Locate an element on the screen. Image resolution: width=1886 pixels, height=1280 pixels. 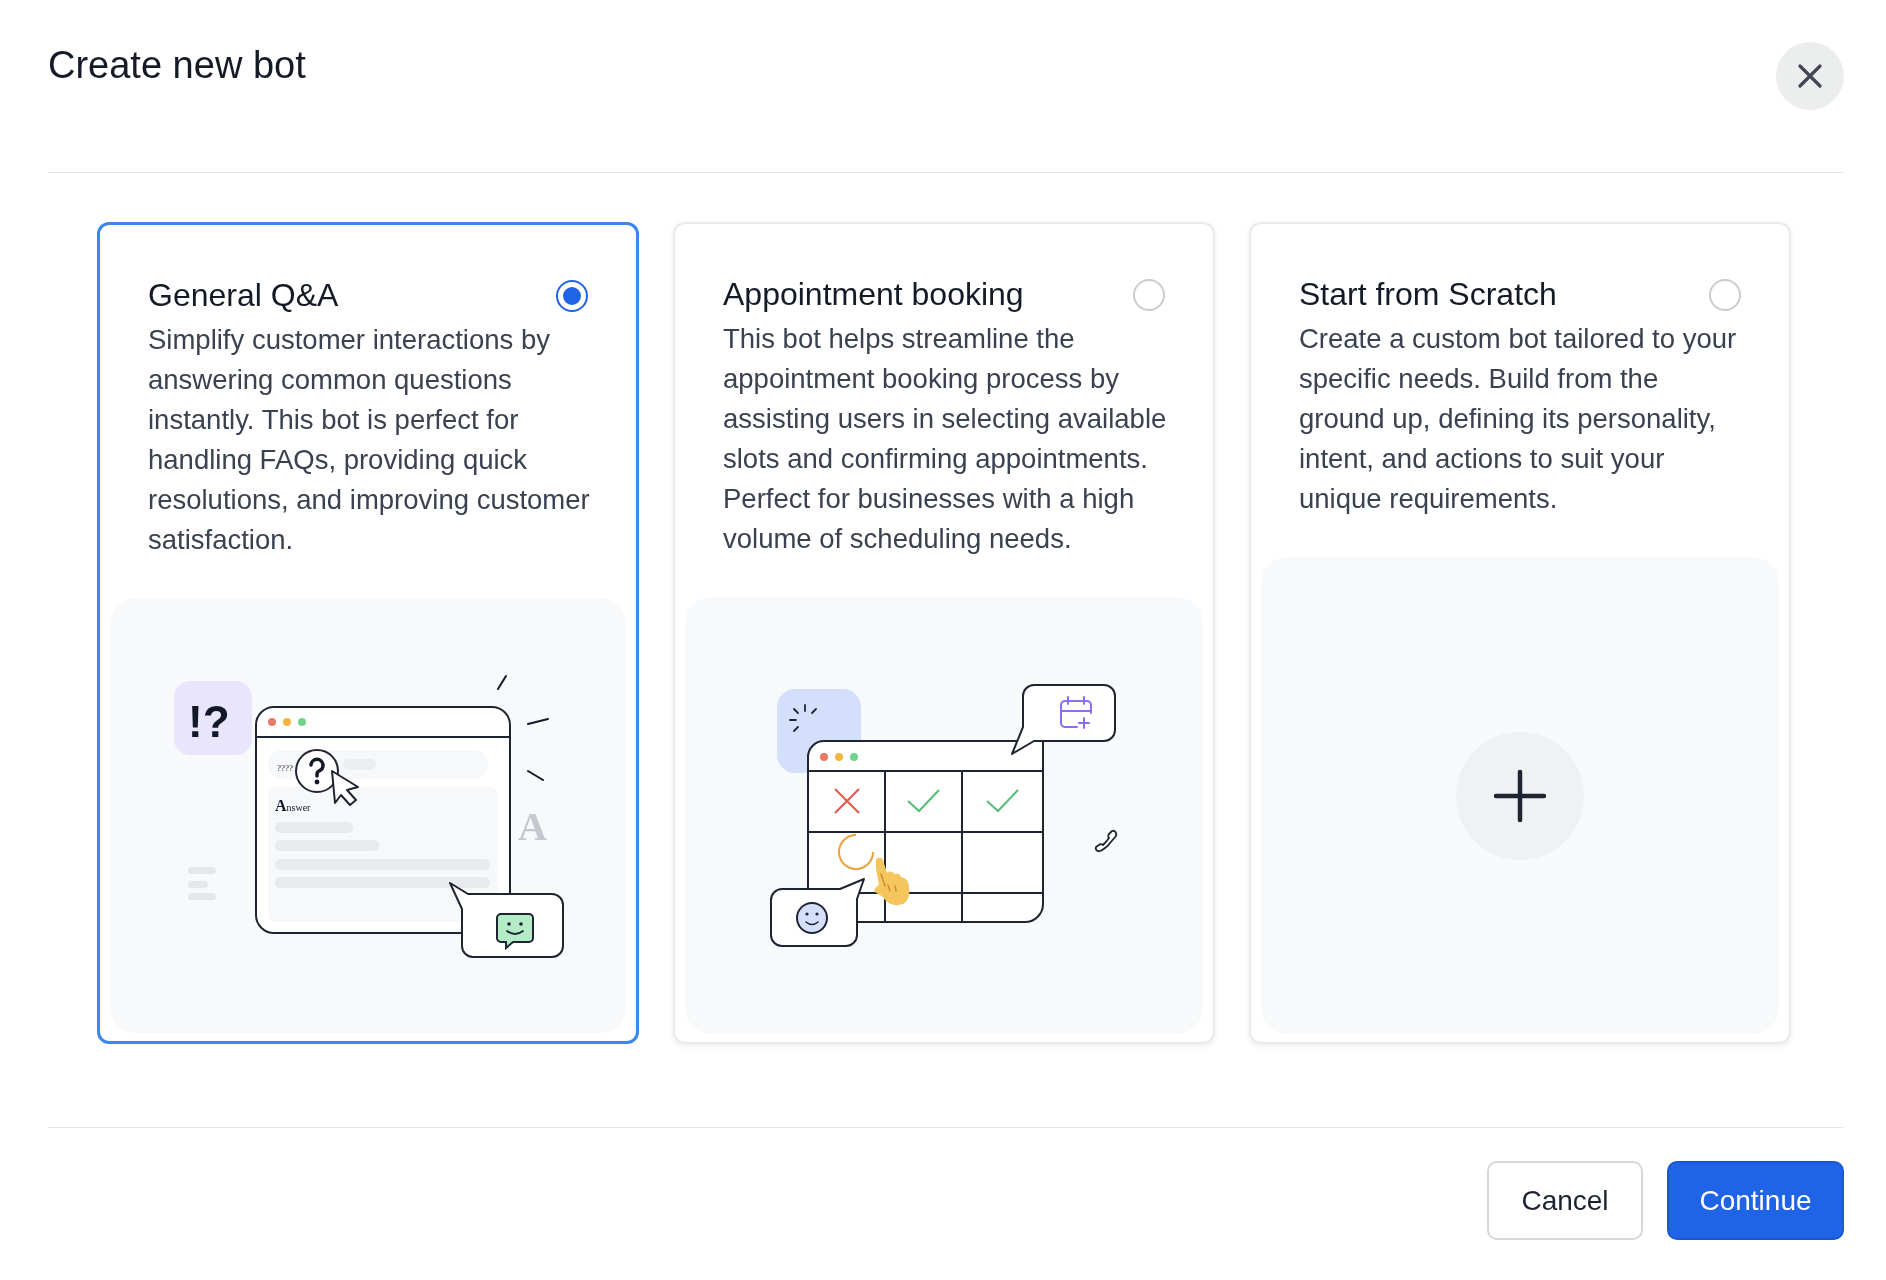
dialog-title: Create new bot is located at coordinates (177, 65).